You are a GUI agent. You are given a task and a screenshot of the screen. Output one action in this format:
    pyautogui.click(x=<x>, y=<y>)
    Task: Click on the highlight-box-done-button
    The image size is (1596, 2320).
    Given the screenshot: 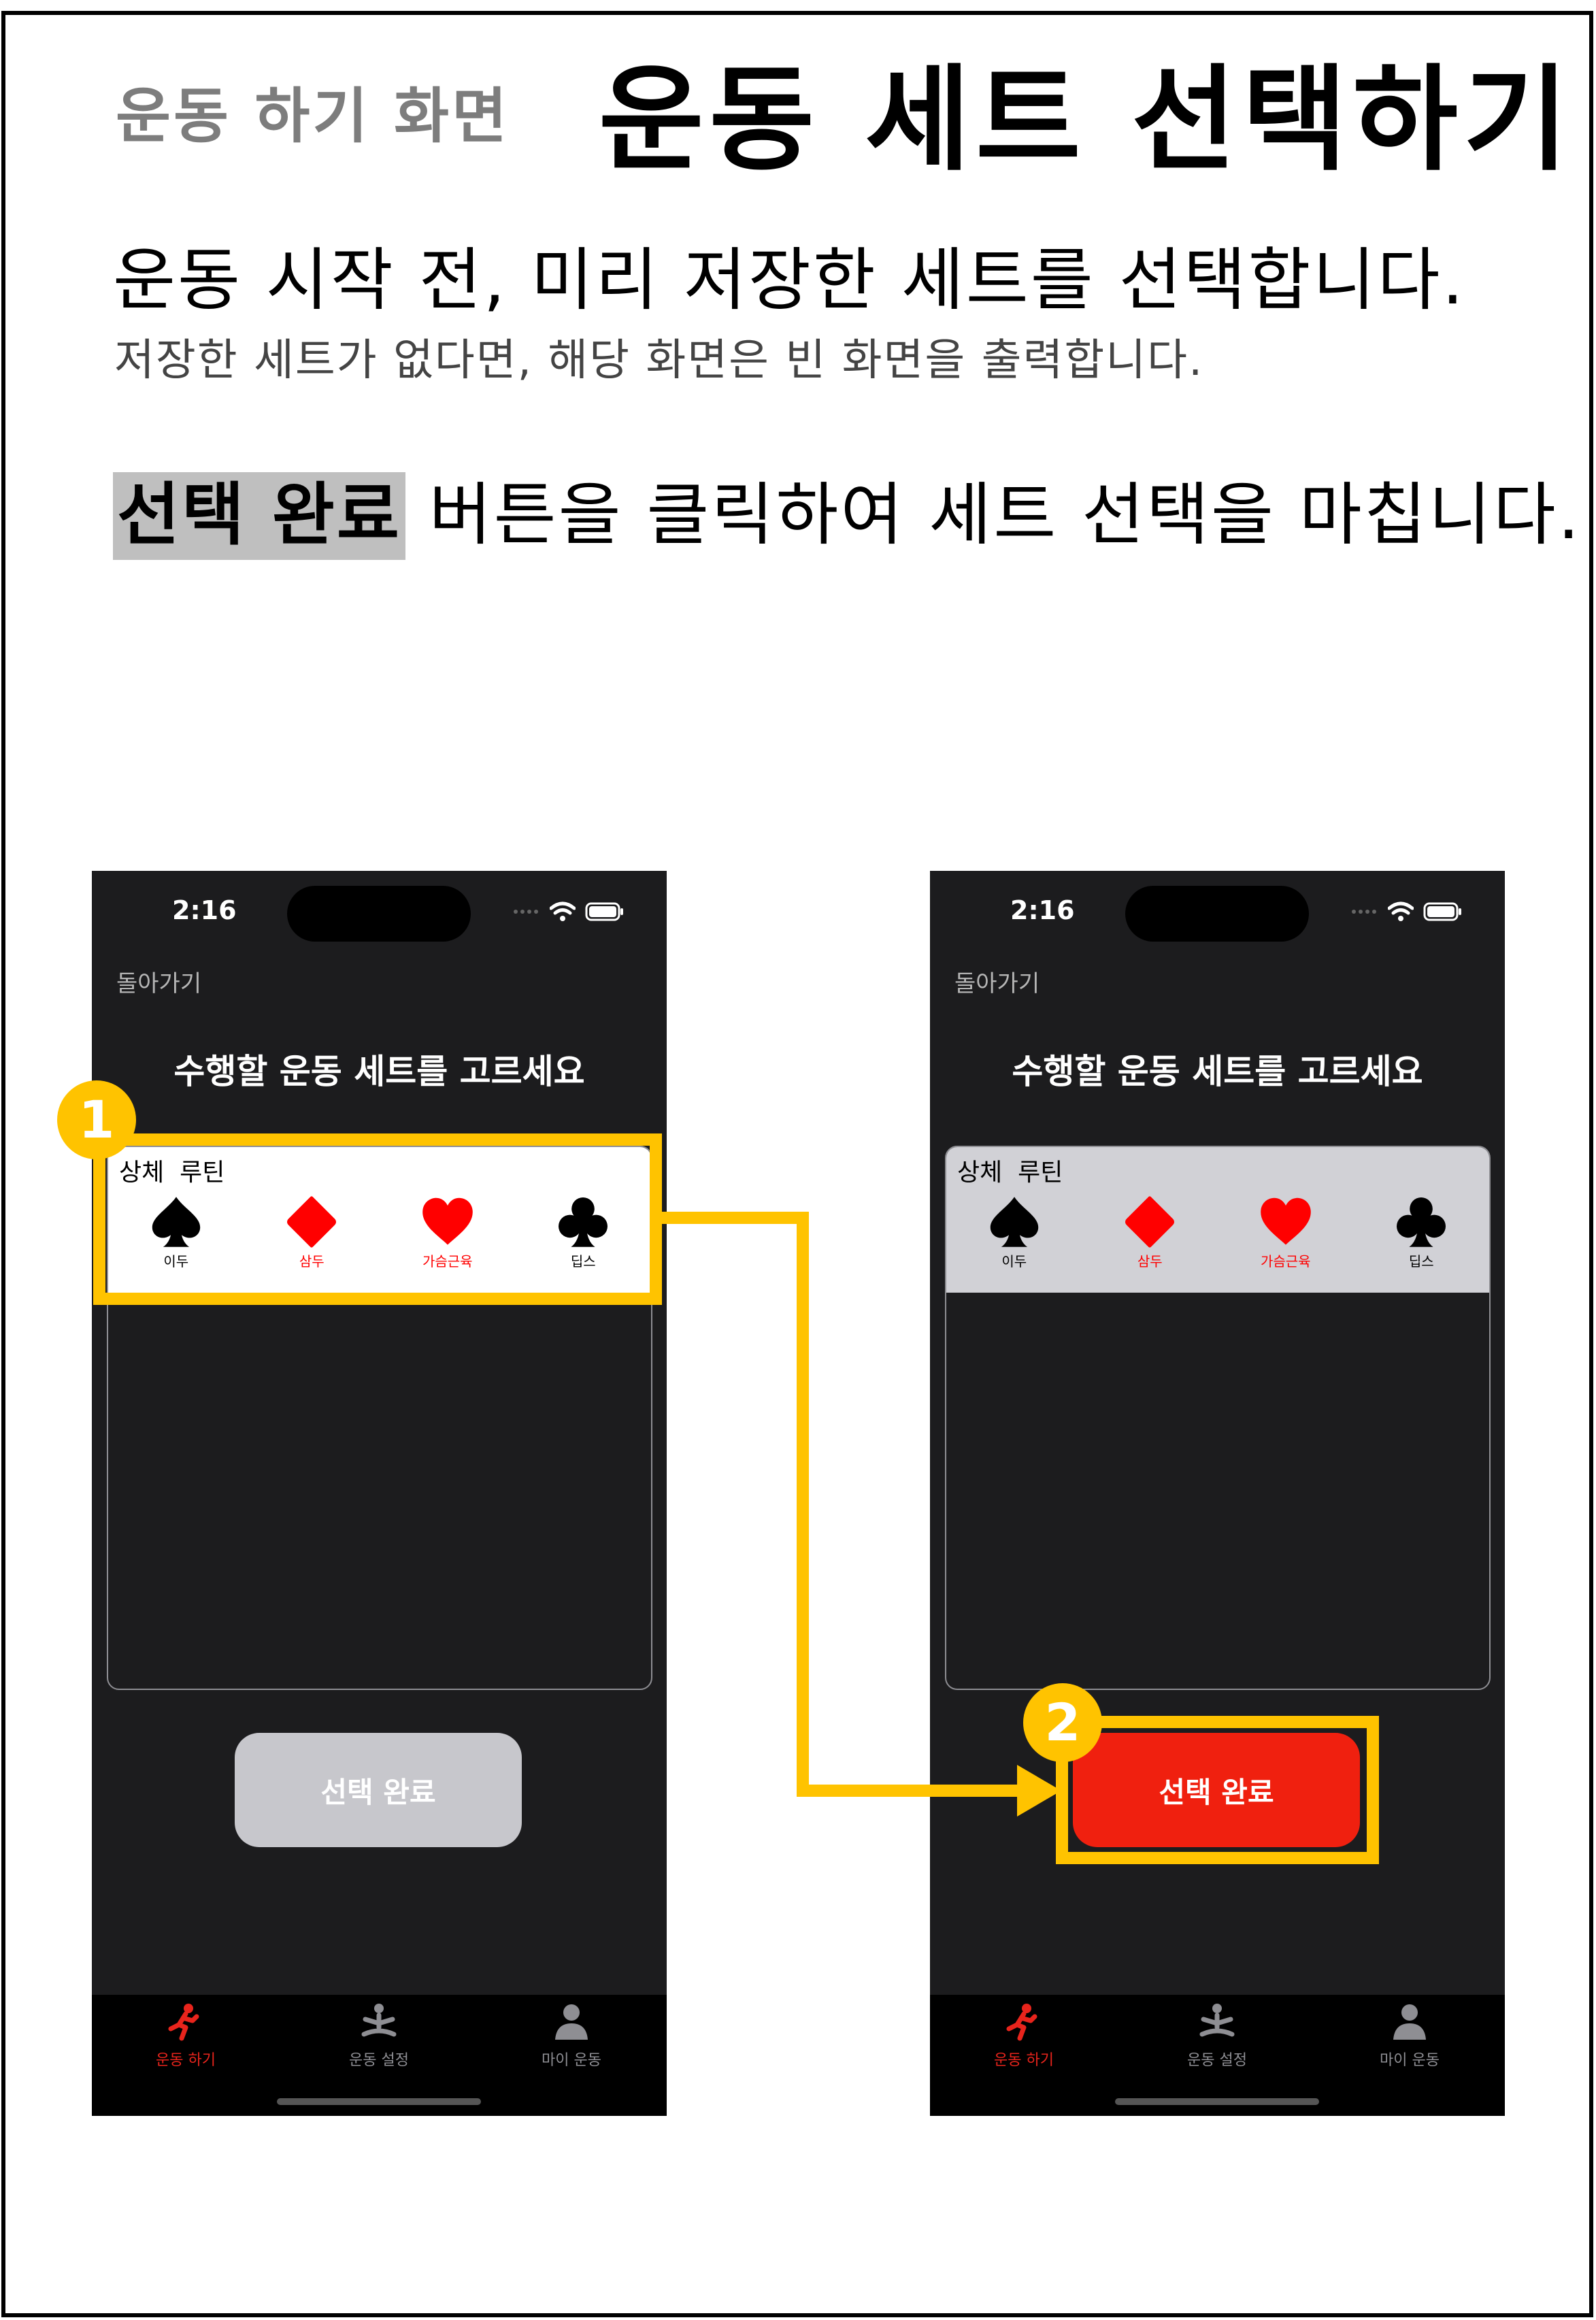 What is the action you would take?
    pyautogui.click(x=1218, y=1790)
    